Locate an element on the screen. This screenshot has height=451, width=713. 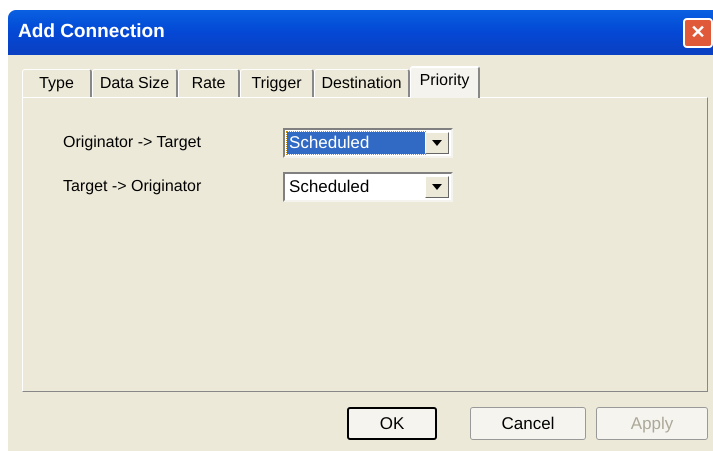
tab: Destination is located at coordinates (362, 83).